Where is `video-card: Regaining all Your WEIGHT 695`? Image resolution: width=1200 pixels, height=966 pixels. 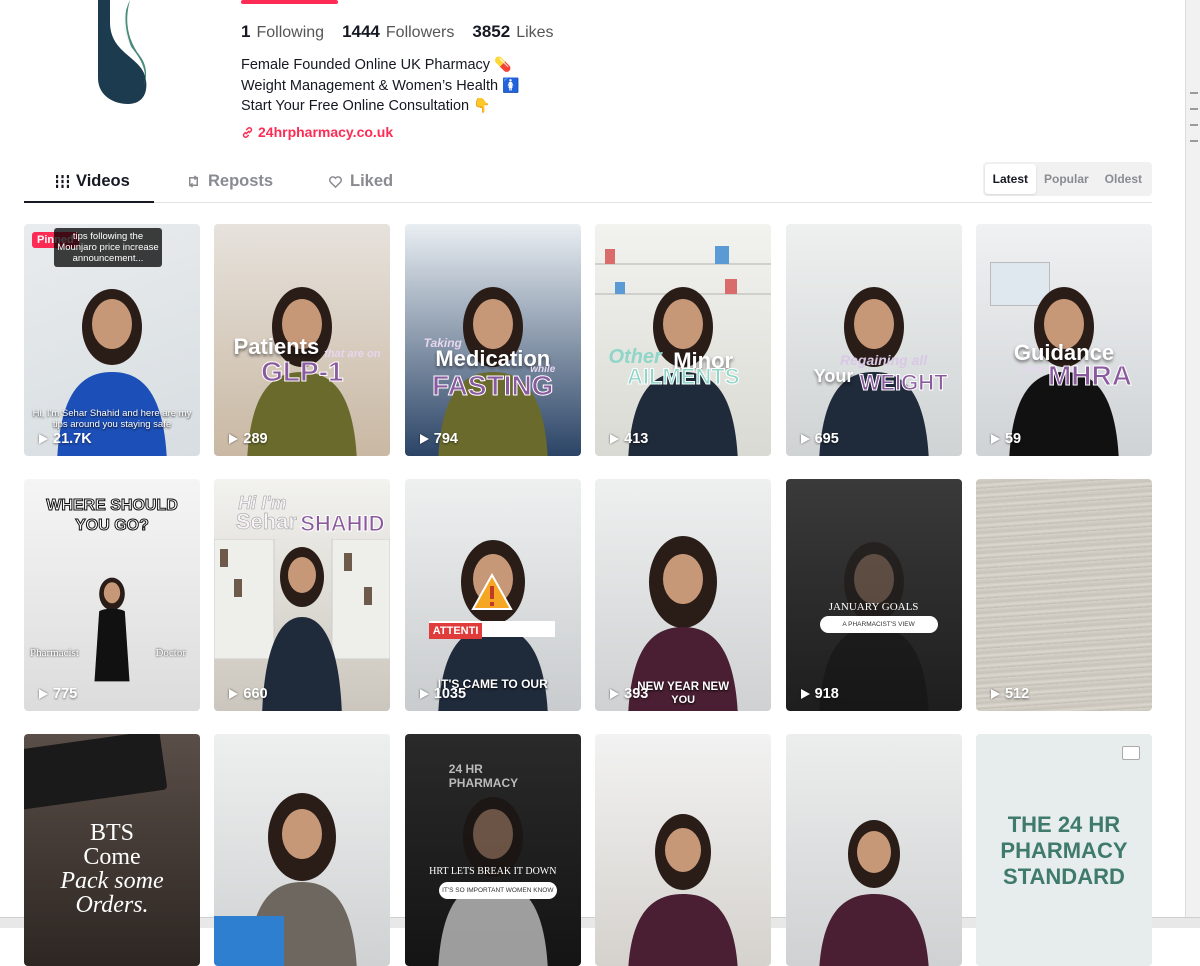
video-card: Regaining all Your WEIGHT 695 is located at coordinates (873, 340).